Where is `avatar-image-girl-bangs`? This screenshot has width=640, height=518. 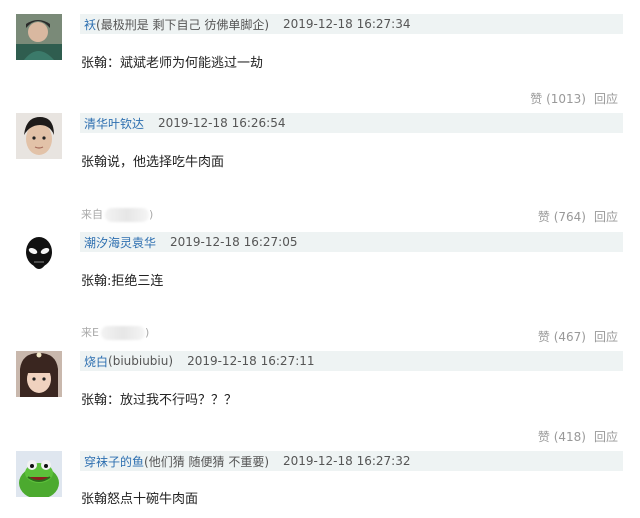 avatar-image-girl-bangs is located at coordinates (39, 374).